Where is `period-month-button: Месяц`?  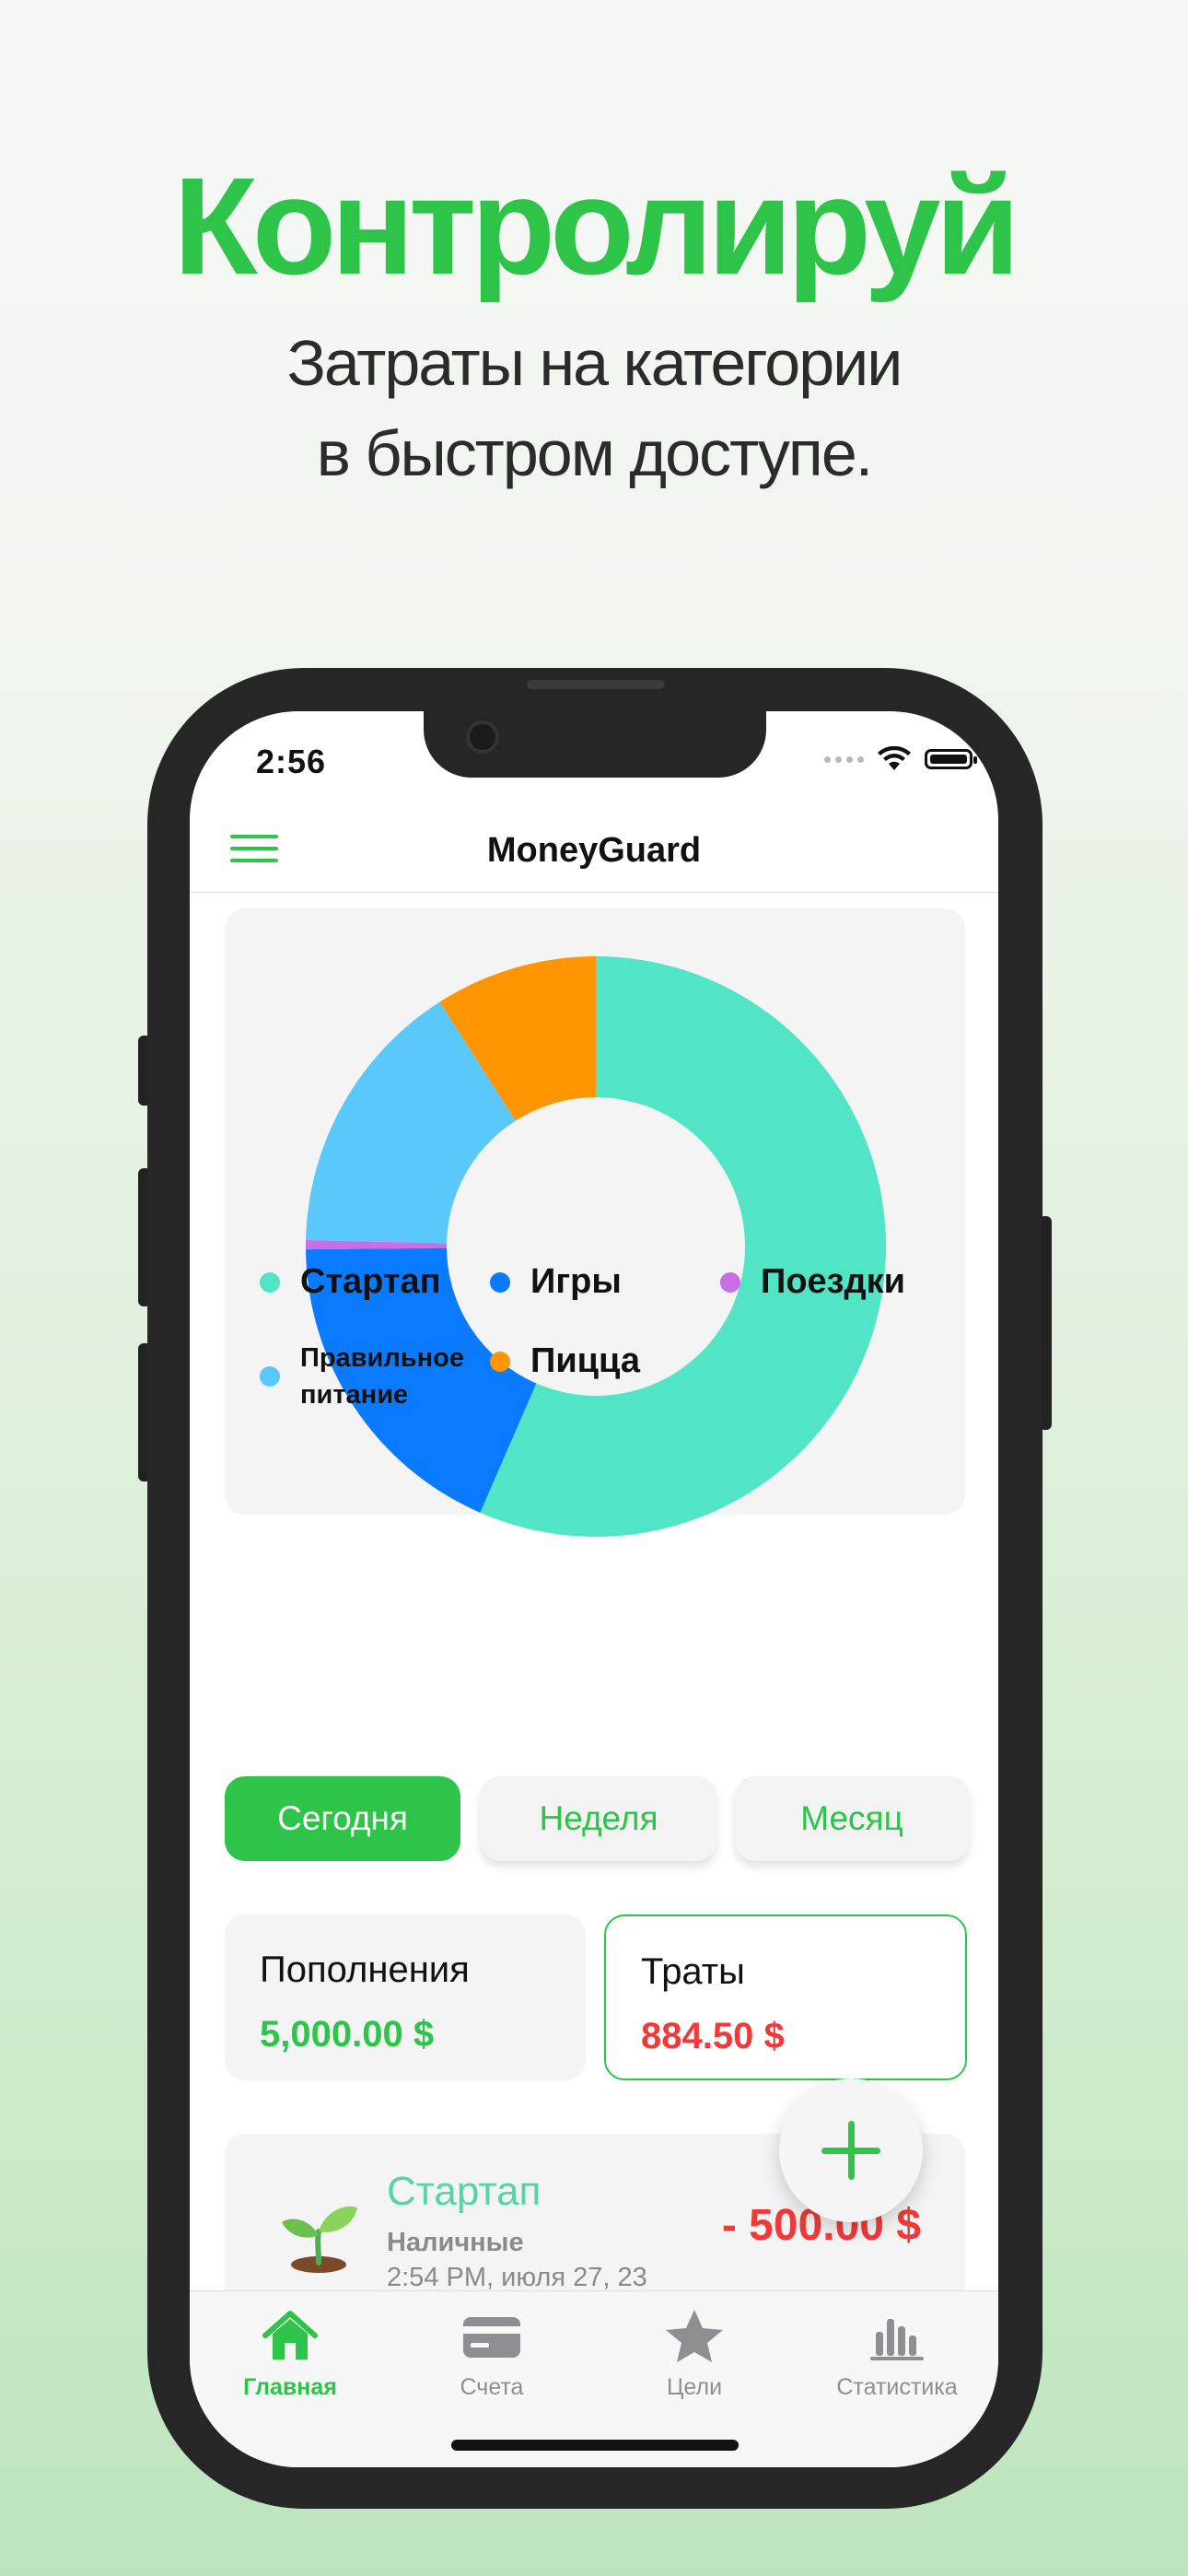 period-month-button: Месяц is located at coordinates (852, 1818).